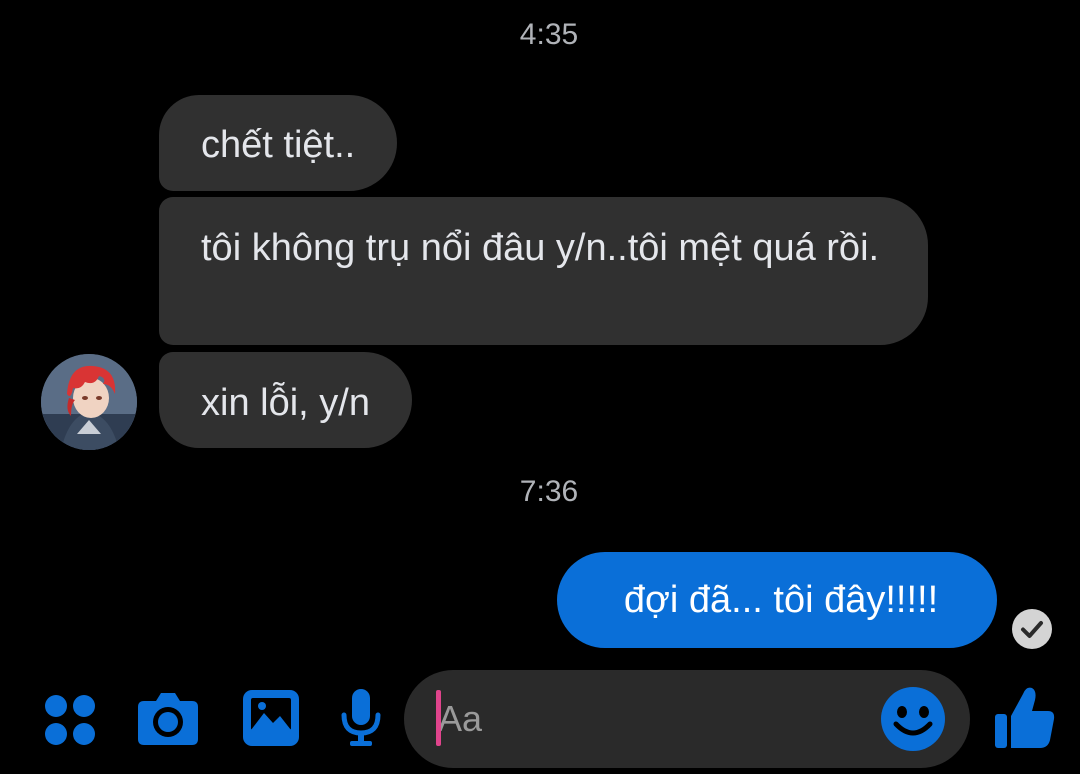 This screenshot has height=774, width=1080. I want to click on timestamp: 7:36, so click(549, 491).